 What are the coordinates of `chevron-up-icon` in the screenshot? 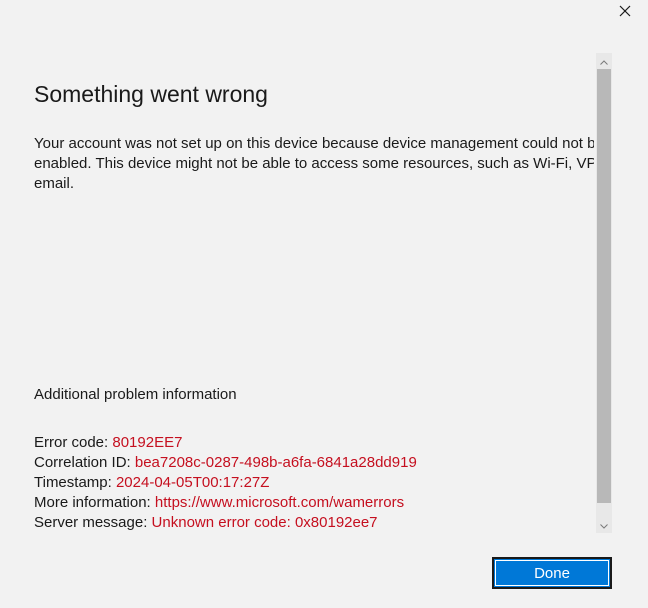 It's located at (604, 61).